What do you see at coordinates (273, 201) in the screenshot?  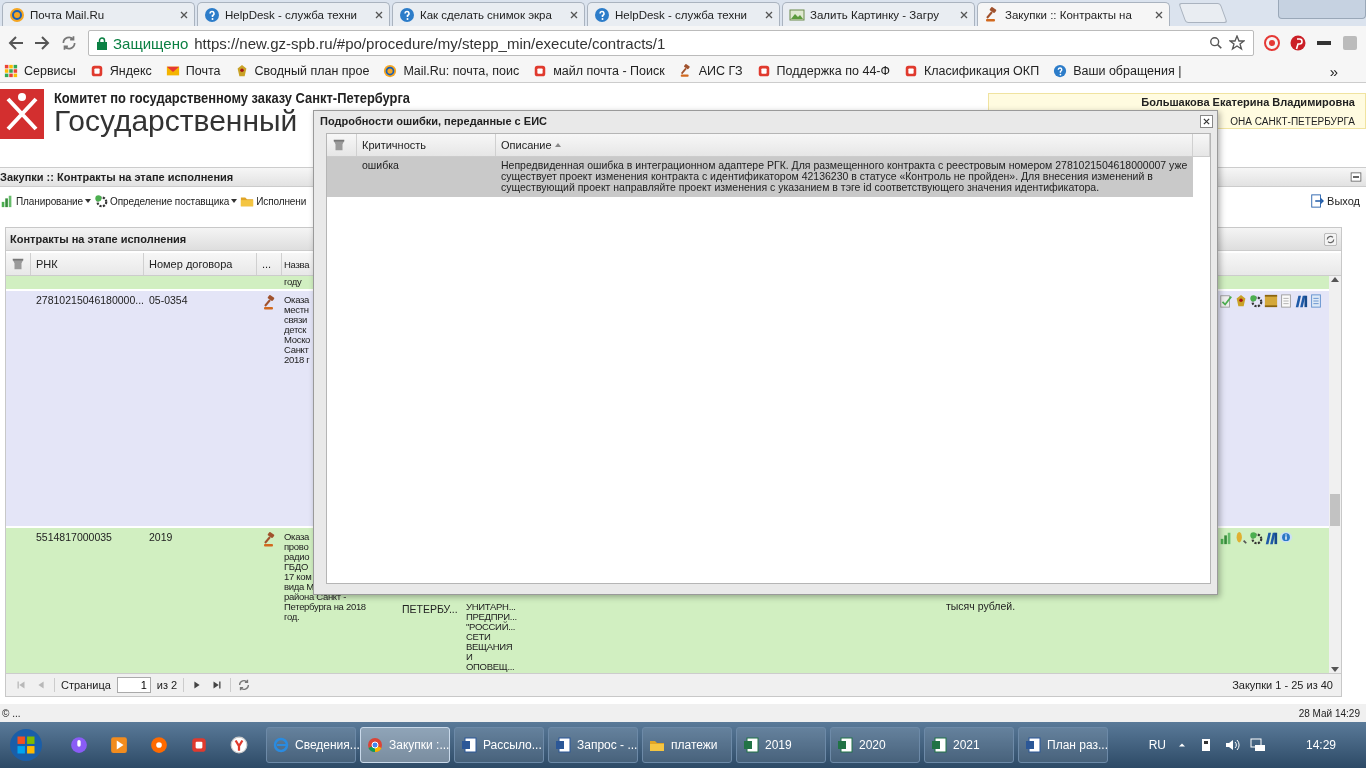 I see `toolbar-menu: Исполнени` at bounding box center [273, 201].